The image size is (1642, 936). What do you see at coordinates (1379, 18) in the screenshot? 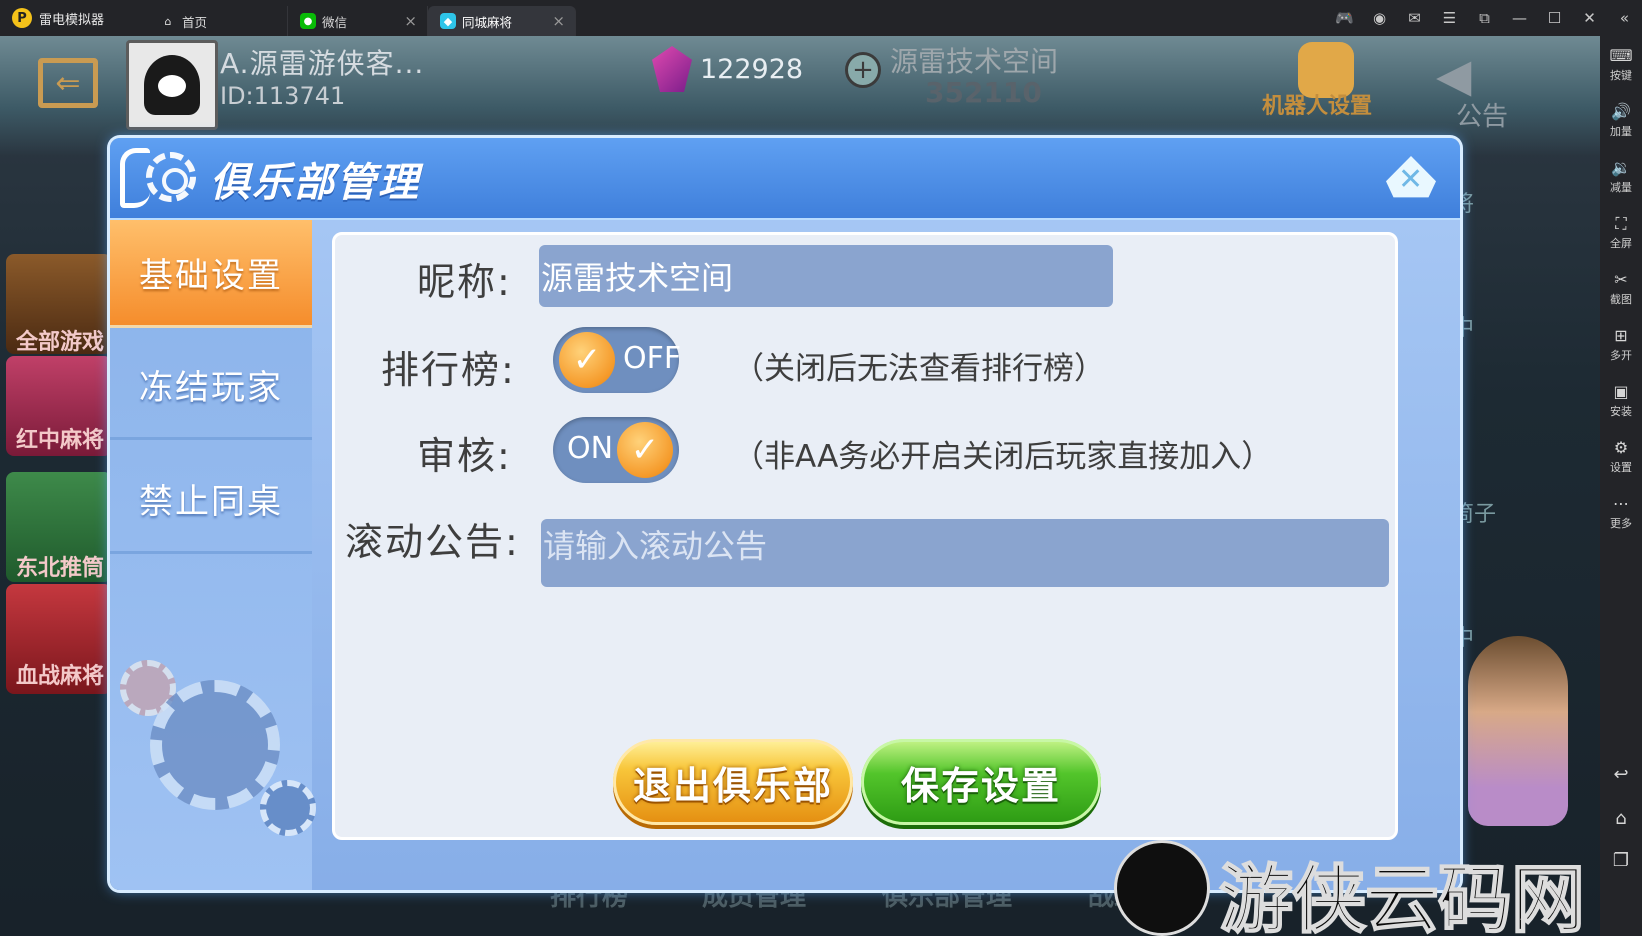
I see `account-icon: ◉` at bounding box center [1379, 18].